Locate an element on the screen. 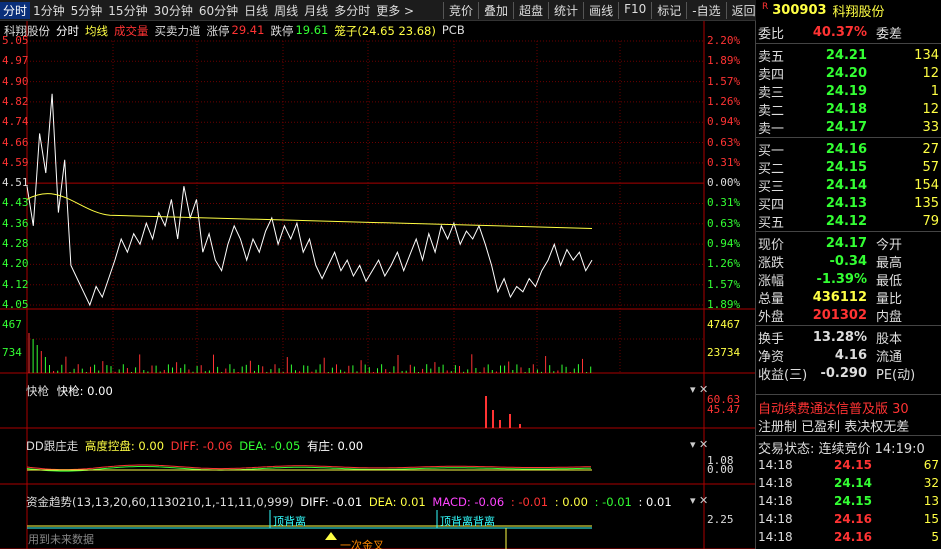 The height and width of the screenshot is (549, 941). period-tab-6: 日线 is located at coordinates (256, 10).